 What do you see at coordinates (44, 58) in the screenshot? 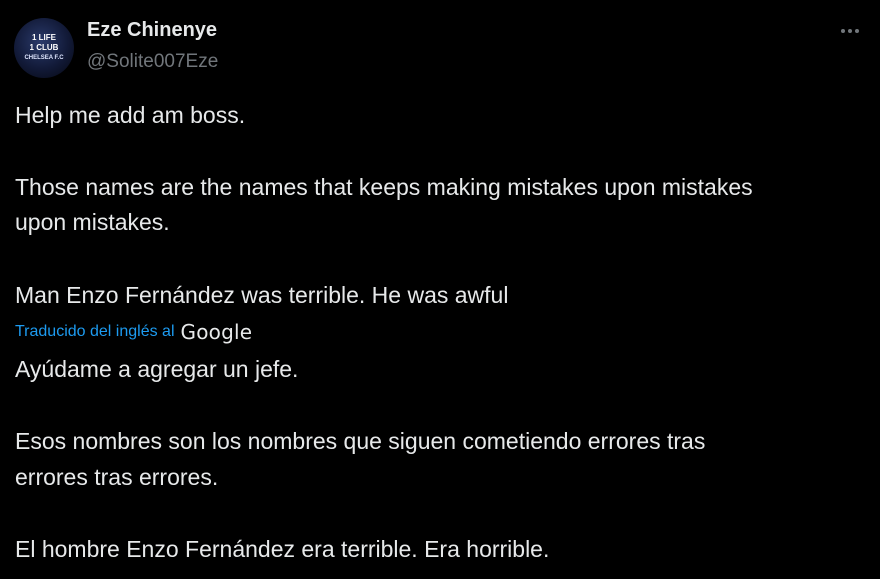
I see `avatar-text-line-3: CHELSEA F.C` at bounding box center [44, 58].